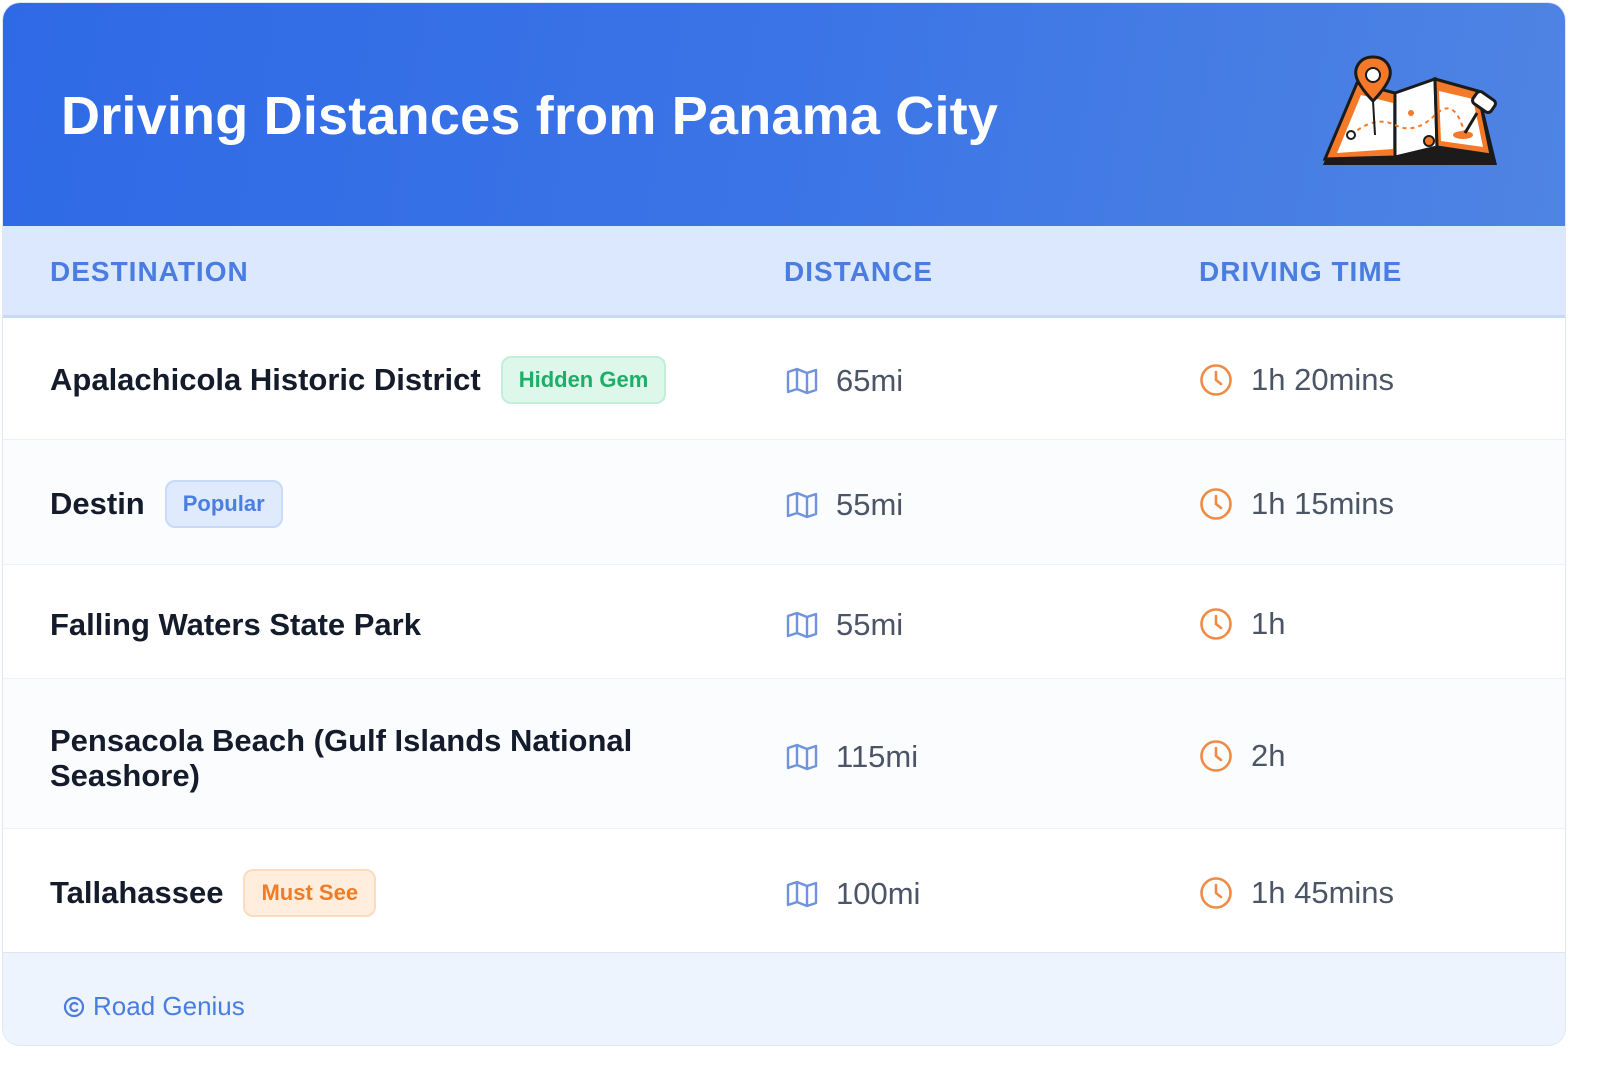 The height and width of the screenshot is (1070, 1604). I want to click on badge-popular: Popular, so click(223, 504).